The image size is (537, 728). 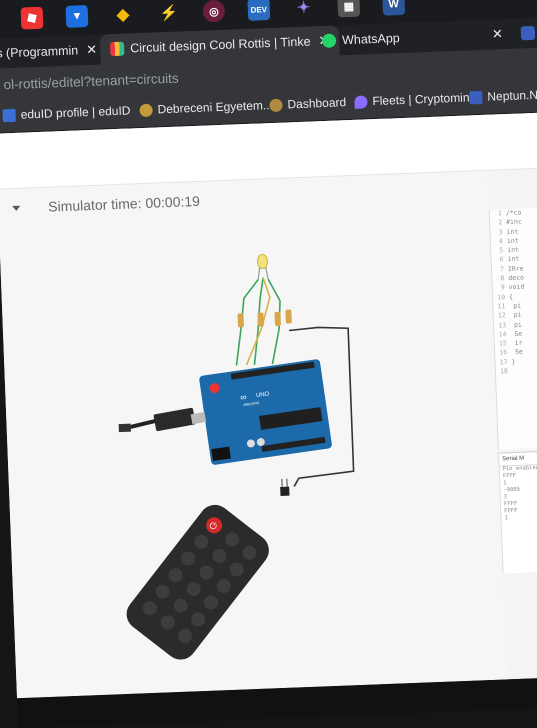 I want to click on app-icon: ◎, so click(x=213, y=11).